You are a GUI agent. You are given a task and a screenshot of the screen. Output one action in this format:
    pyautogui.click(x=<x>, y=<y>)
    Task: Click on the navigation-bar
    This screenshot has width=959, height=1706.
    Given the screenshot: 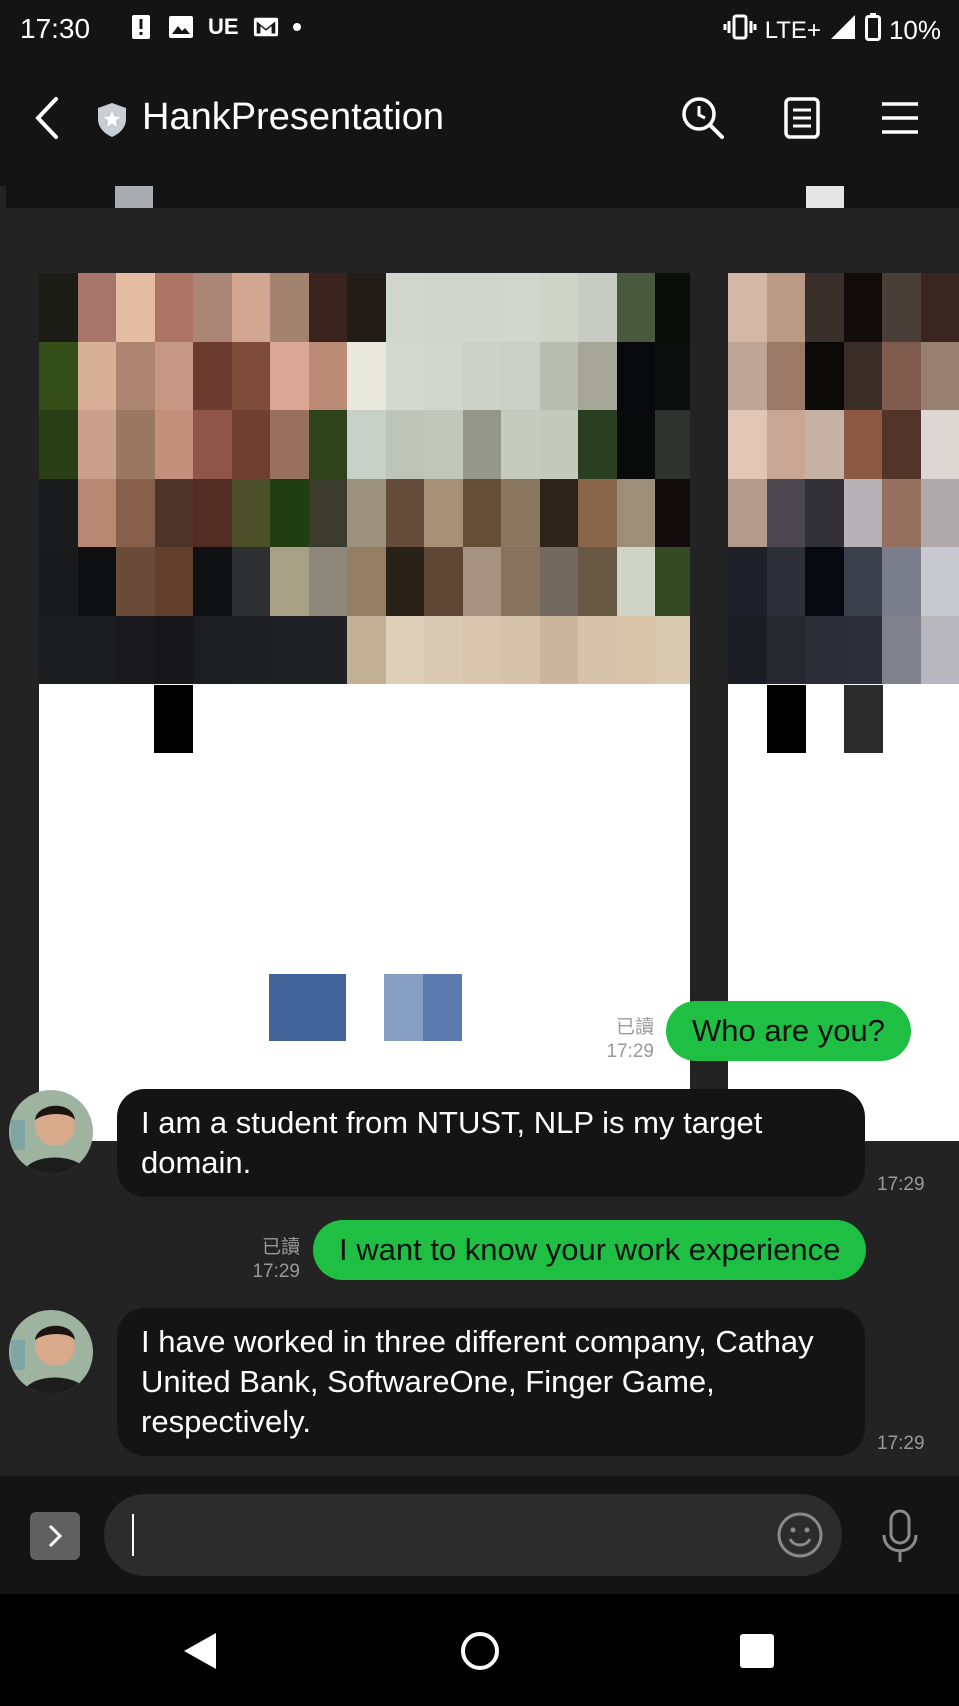 What is the action you would take?
    pyautogui.click(x=479, y=1650)
    